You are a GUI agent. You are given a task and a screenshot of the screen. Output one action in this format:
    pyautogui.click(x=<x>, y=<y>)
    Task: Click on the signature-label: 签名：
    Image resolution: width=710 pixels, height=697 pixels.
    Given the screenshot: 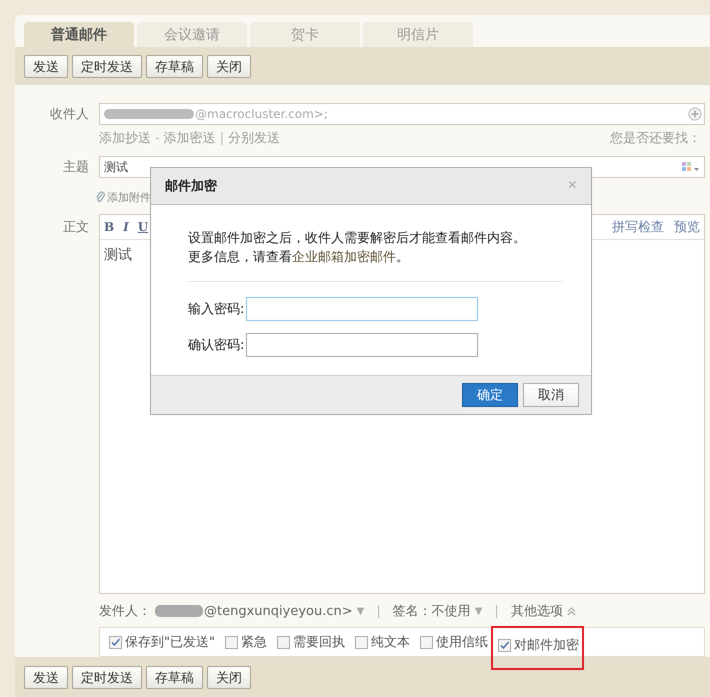 What is the action you would take?
    pyautogui.click(x=412, y=611)
    